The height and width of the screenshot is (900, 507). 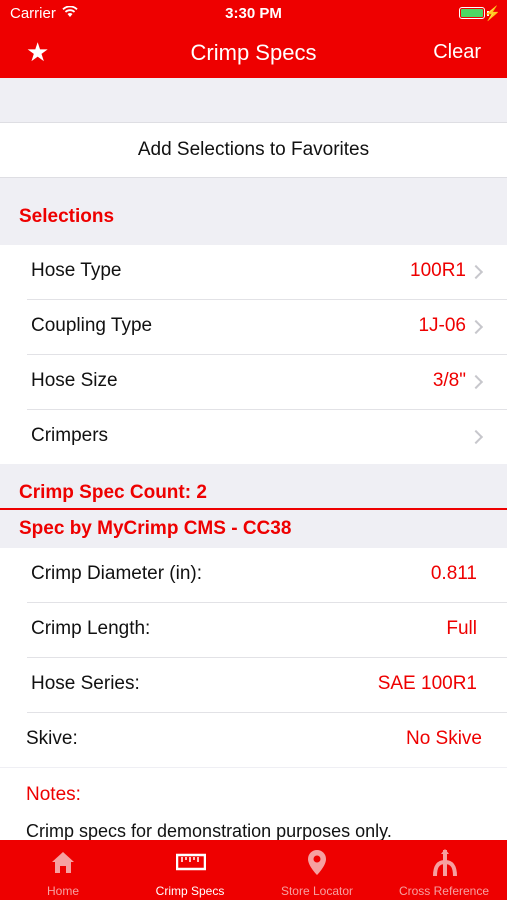 I want to click on ruler-icon, so click(x=191, y=862).